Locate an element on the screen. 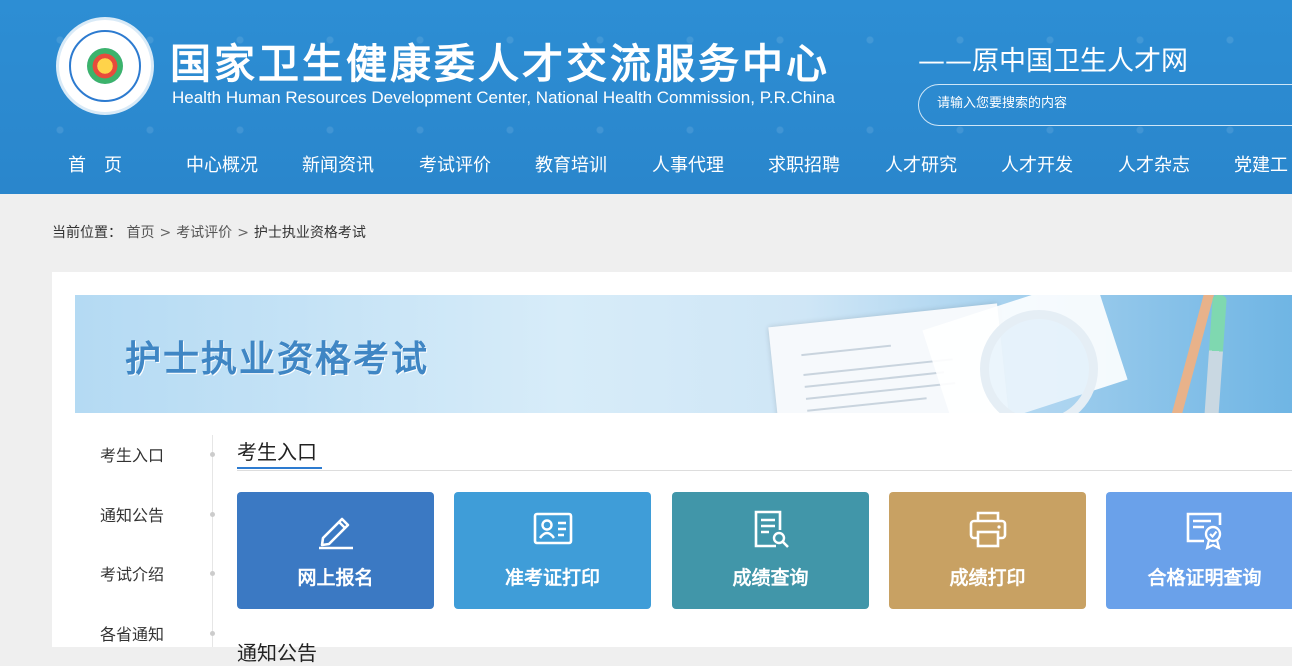 The image size is (1292, 666). sidebar-item-entry: 考生入口 is located at coordinates (132, 454).